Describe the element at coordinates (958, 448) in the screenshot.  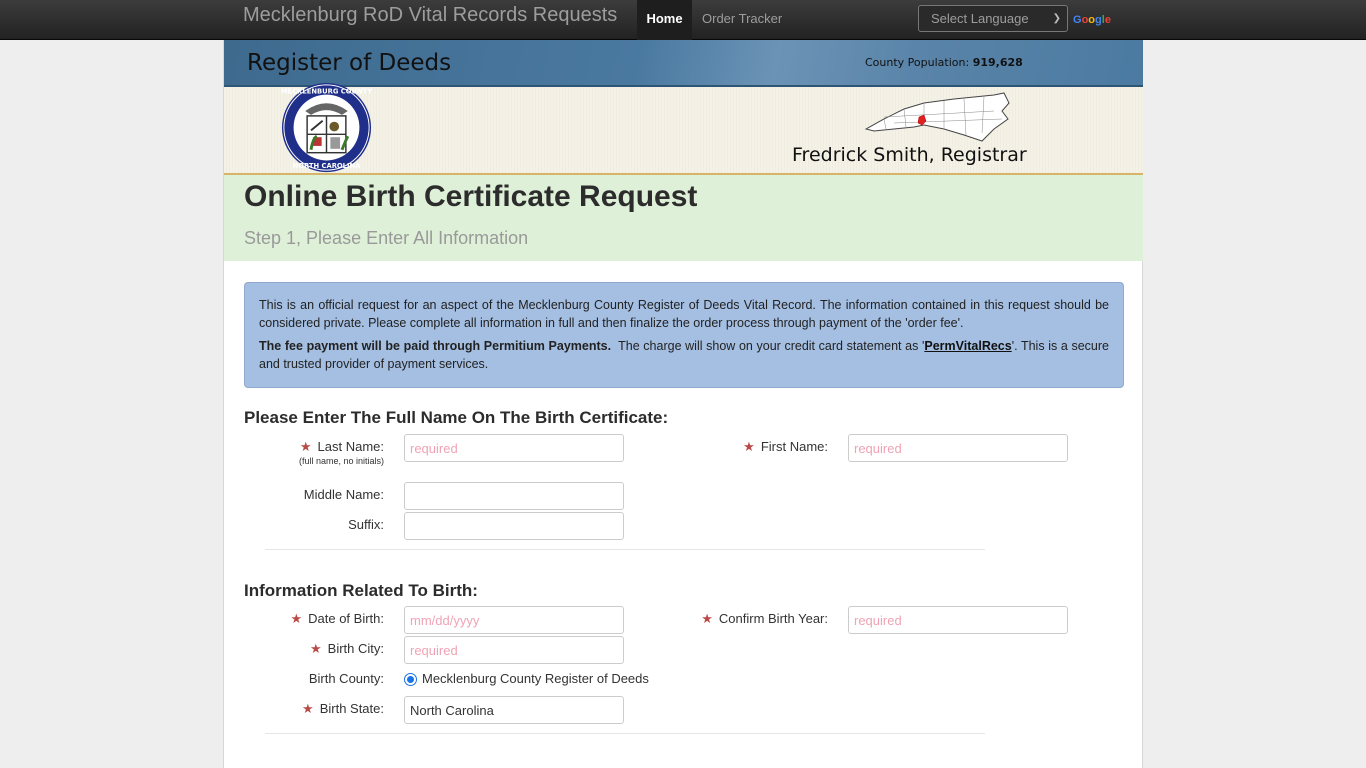
I see `first-name-input` at that location.